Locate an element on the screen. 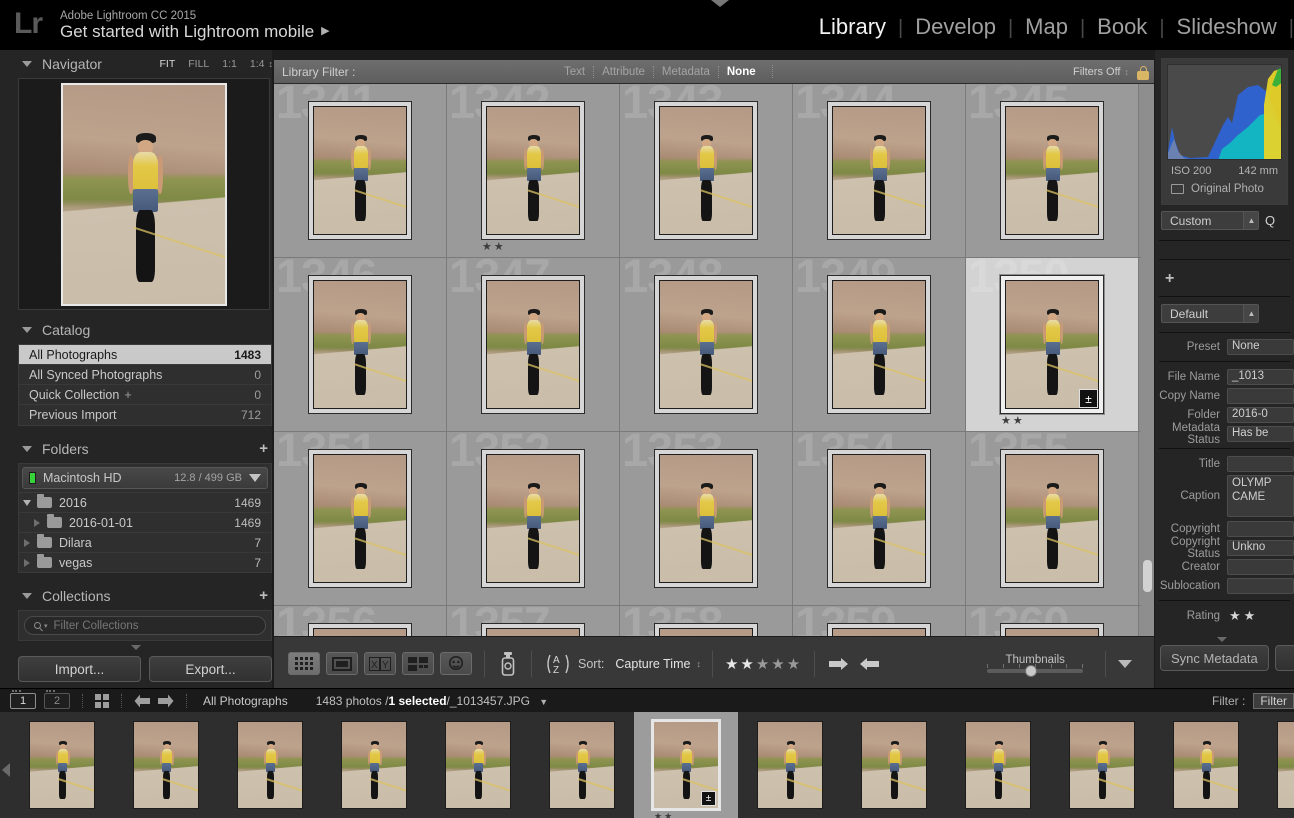 The height and width of the screenshot is (818, 1294). sync-metadata-button: Sync Metadata is located at coordinates (1214, 658).